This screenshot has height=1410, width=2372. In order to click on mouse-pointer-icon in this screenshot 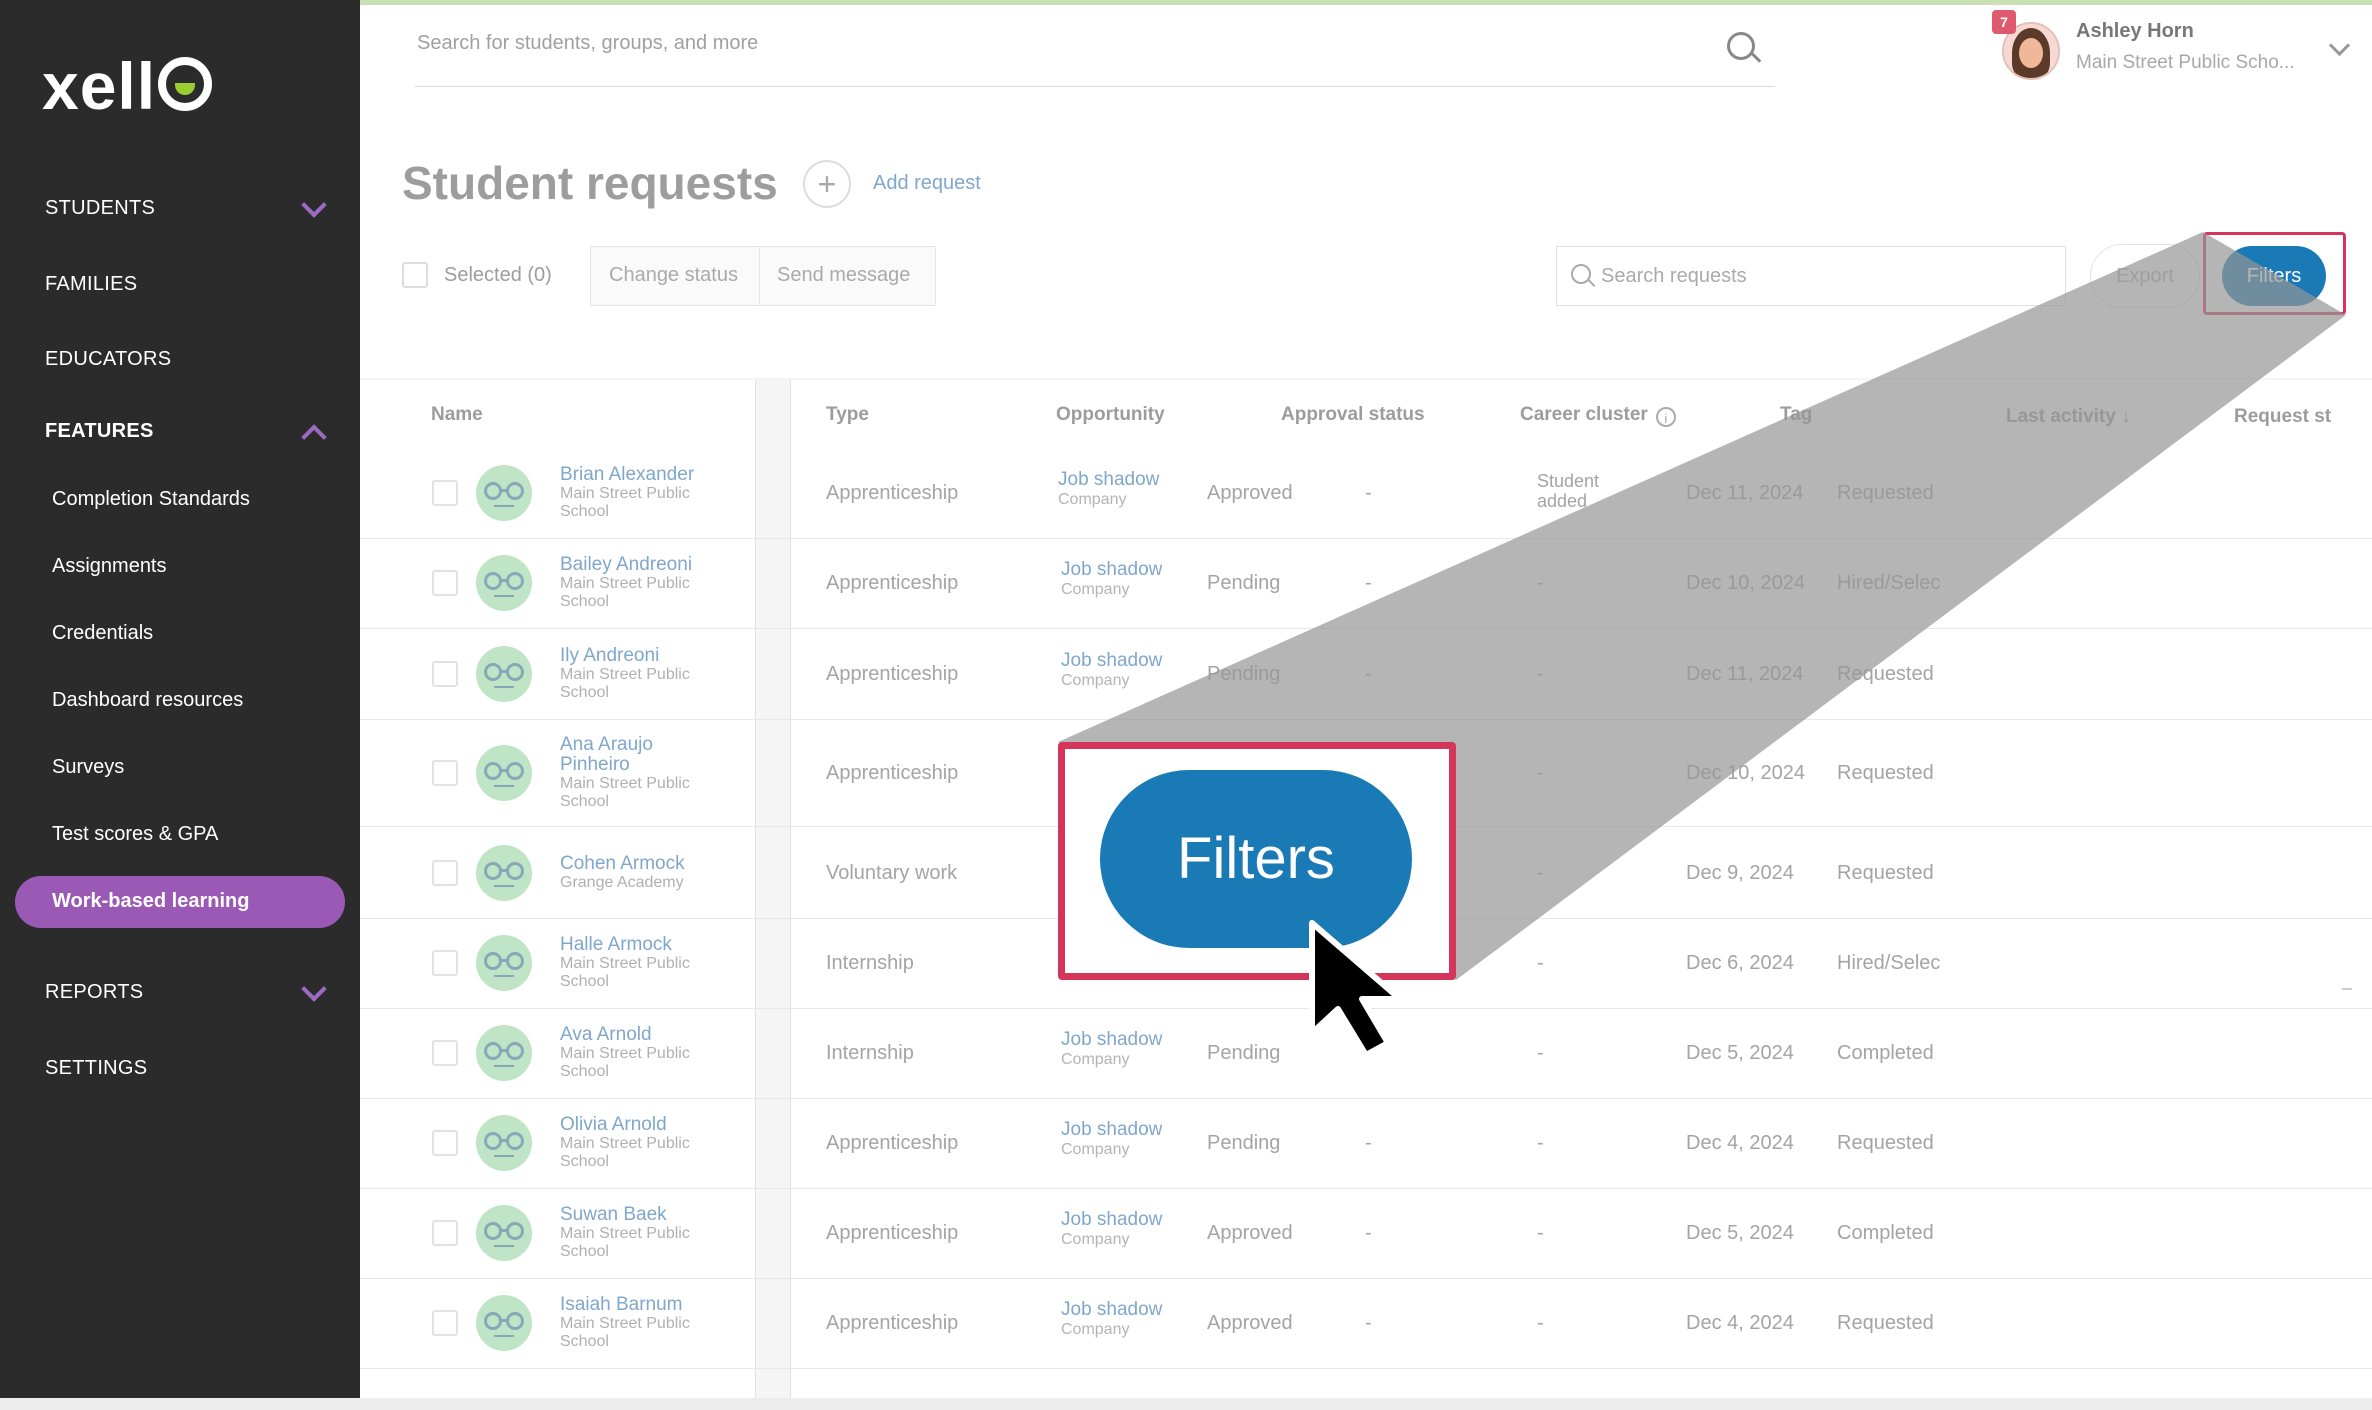, I will do `click(1356, 989)`.